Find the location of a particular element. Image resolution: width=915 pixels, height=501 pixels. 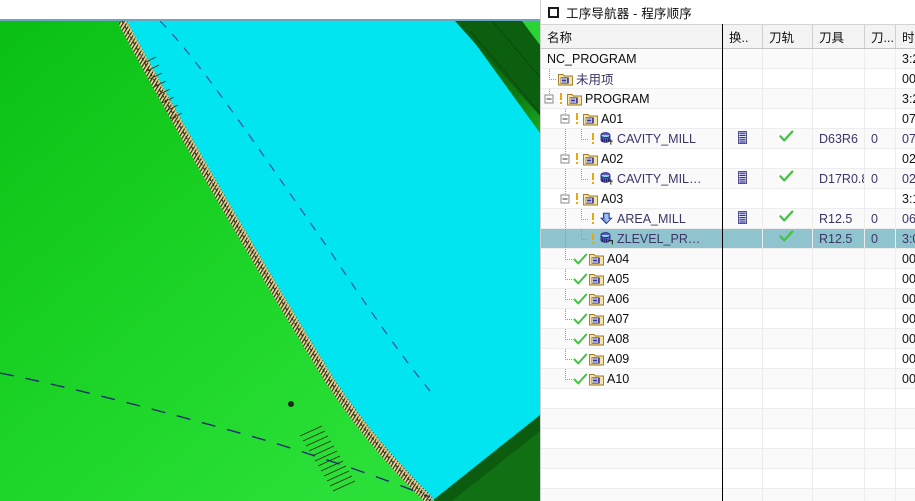

cell-time: 02: is located at coordinates (908, 178).